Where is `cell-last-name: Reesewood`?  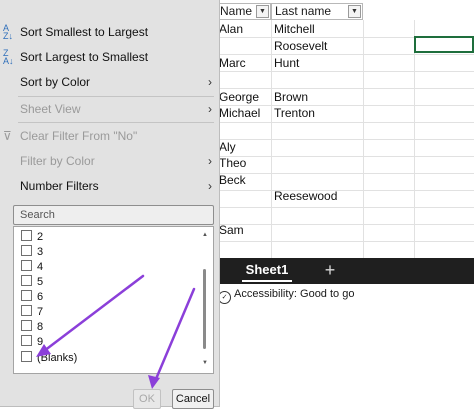
cell-last-name: Reesewood is located at coordinates (305, 196).